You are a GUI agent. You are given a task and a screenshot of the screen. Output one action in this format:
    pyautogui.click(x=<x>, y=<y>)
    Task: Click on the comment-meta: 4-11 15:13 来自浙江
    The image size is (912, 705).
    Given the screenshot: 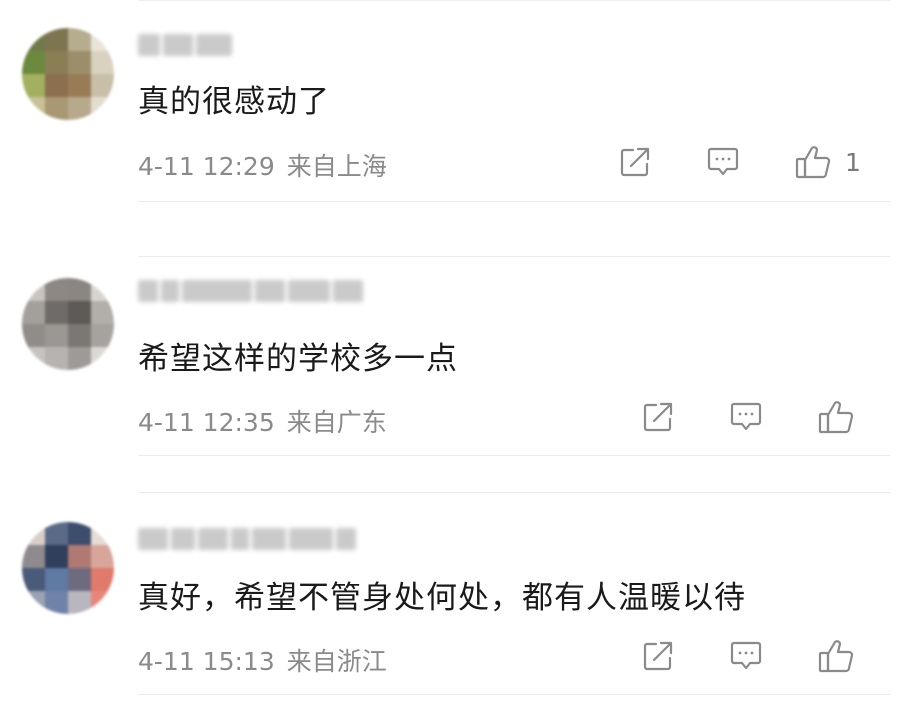 What is the action you would take?
    pyautogui.click(x=262, y=660)
    